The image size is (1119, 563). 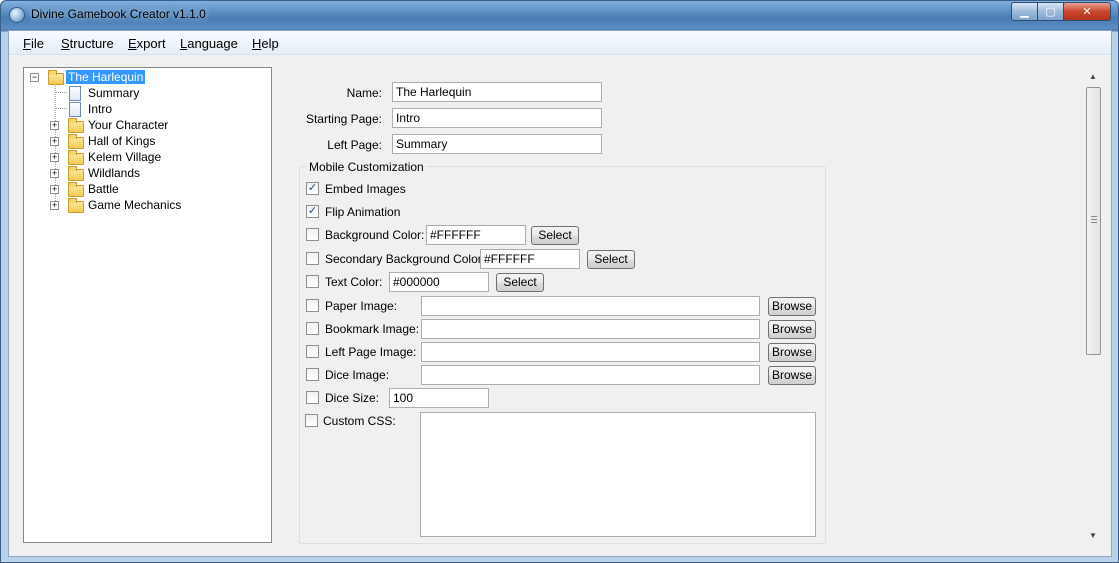 What do you see at coordinates (590, 375) in the screenshot?
I see `dice-image-field` at bounding box center [590, 375].